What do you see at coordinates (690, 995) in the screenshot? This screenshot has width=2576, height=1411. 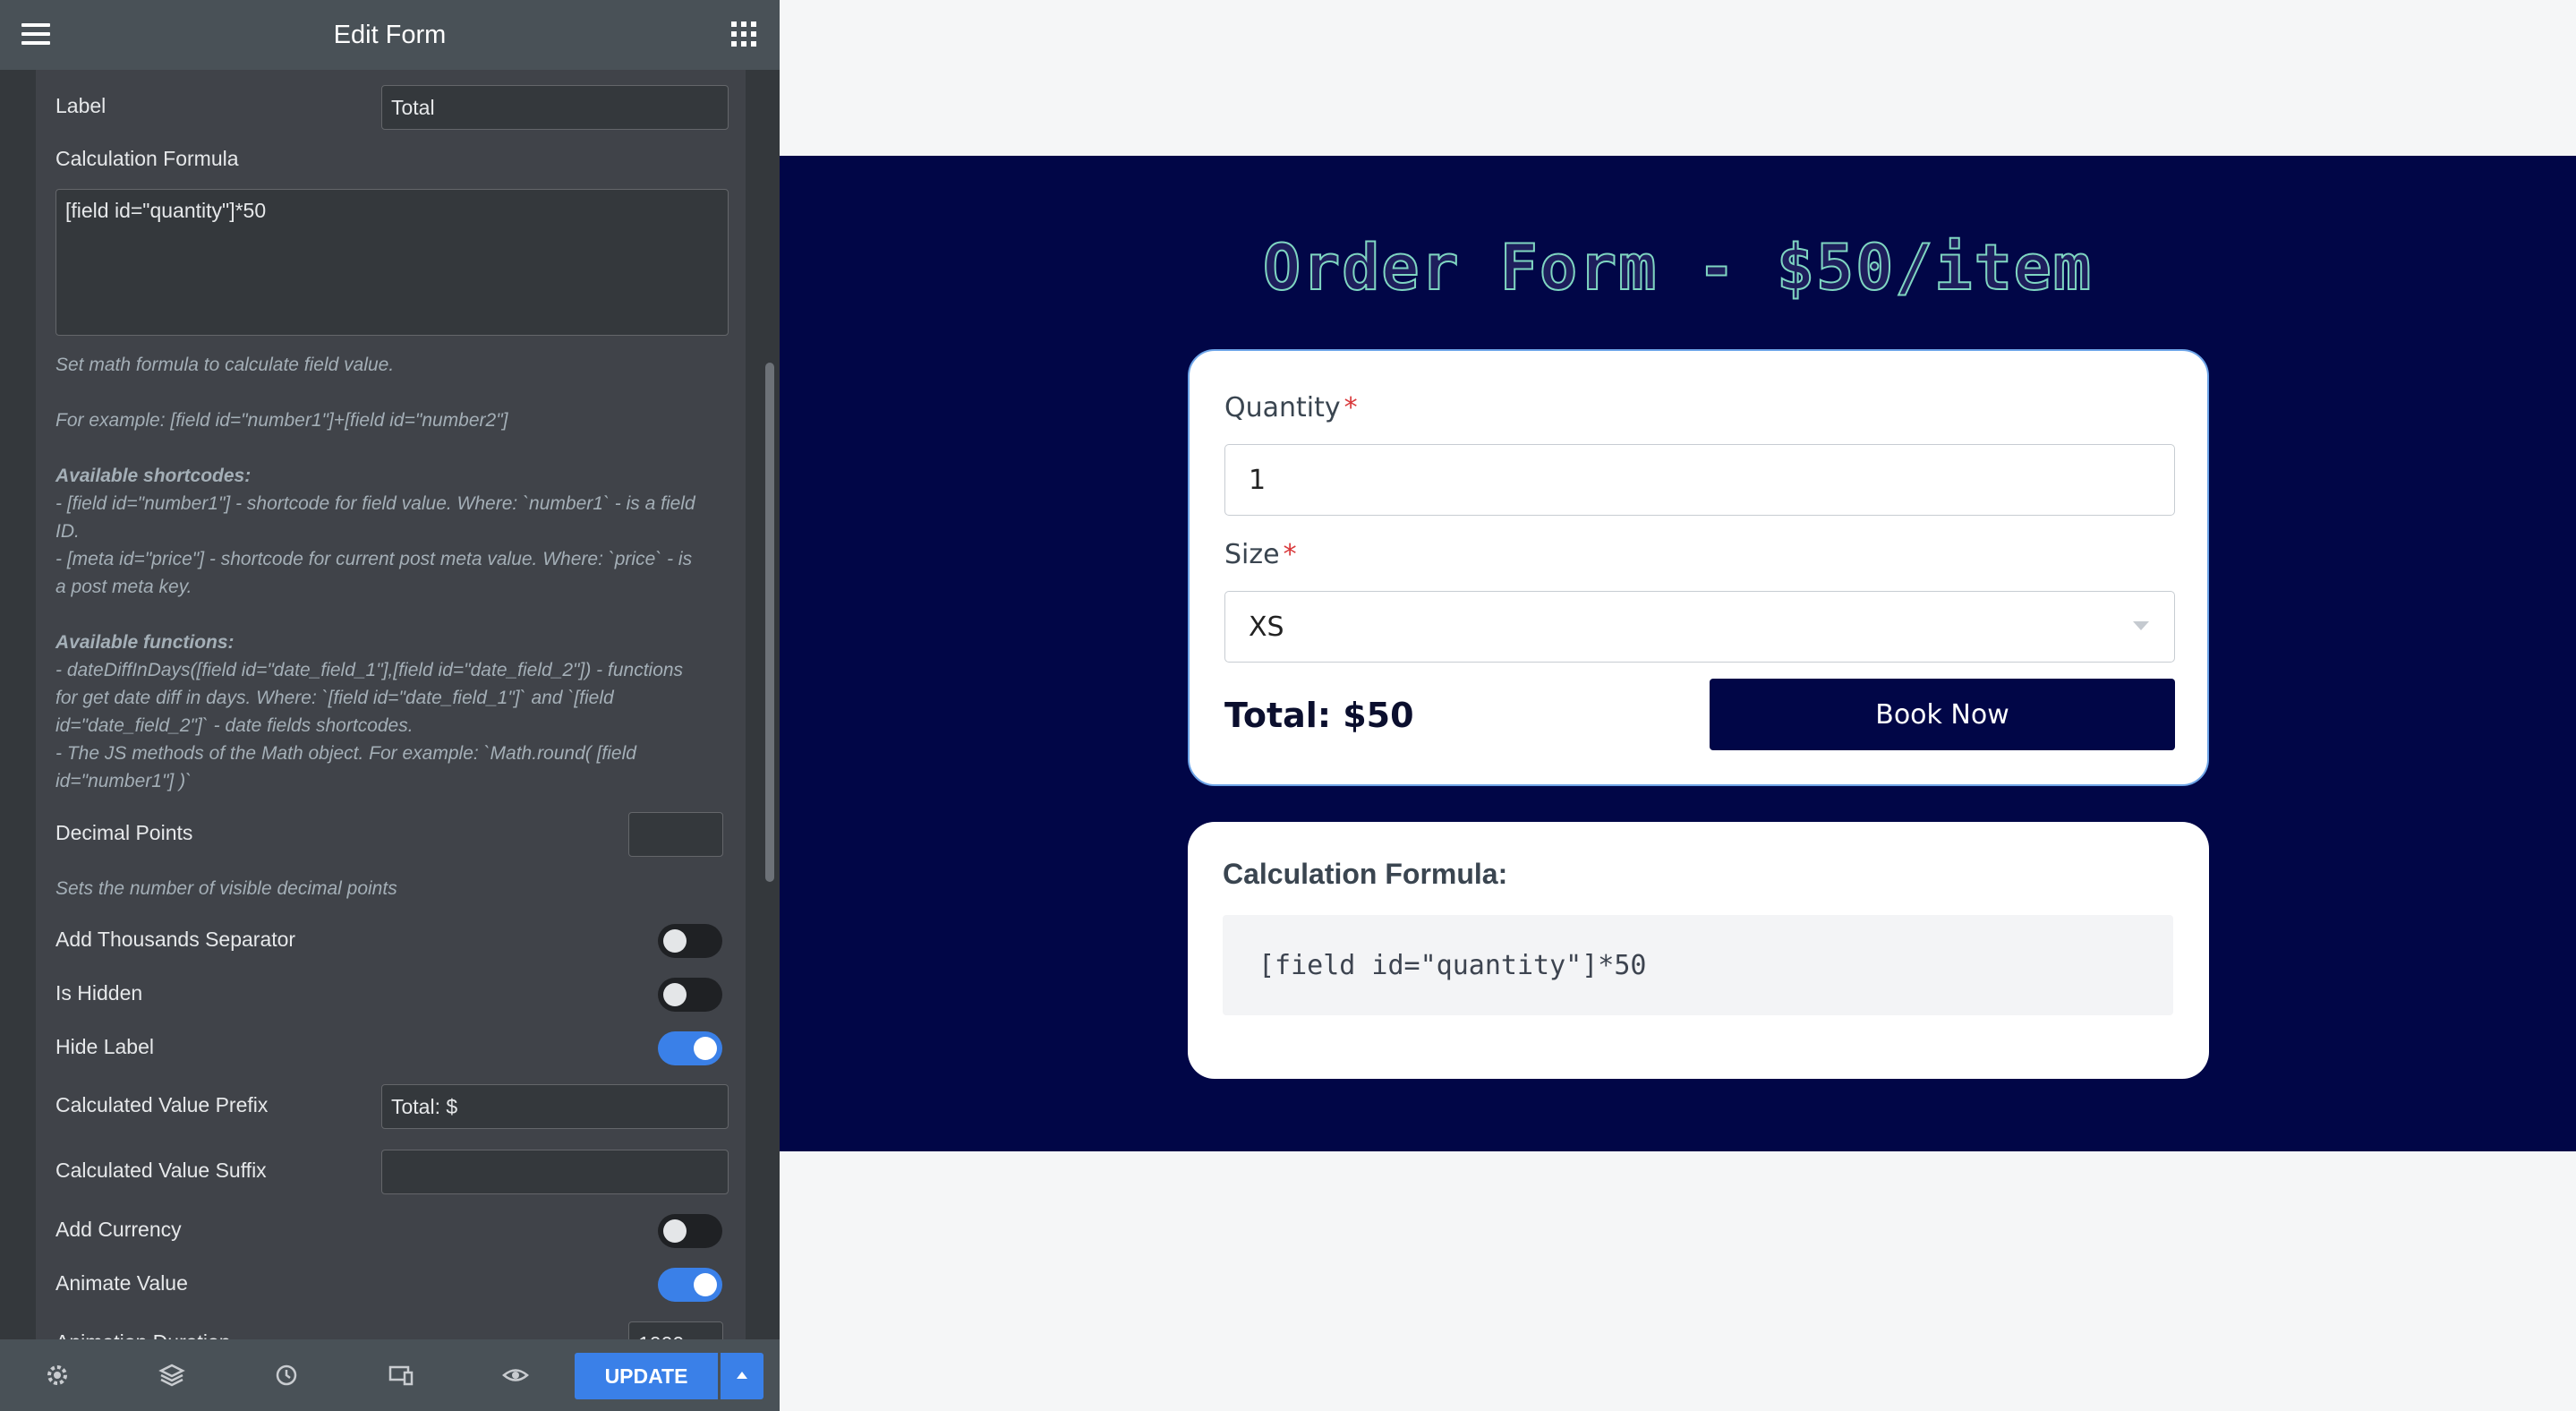 I see `is-hidden-toggle` at bounding box center [690, 995].